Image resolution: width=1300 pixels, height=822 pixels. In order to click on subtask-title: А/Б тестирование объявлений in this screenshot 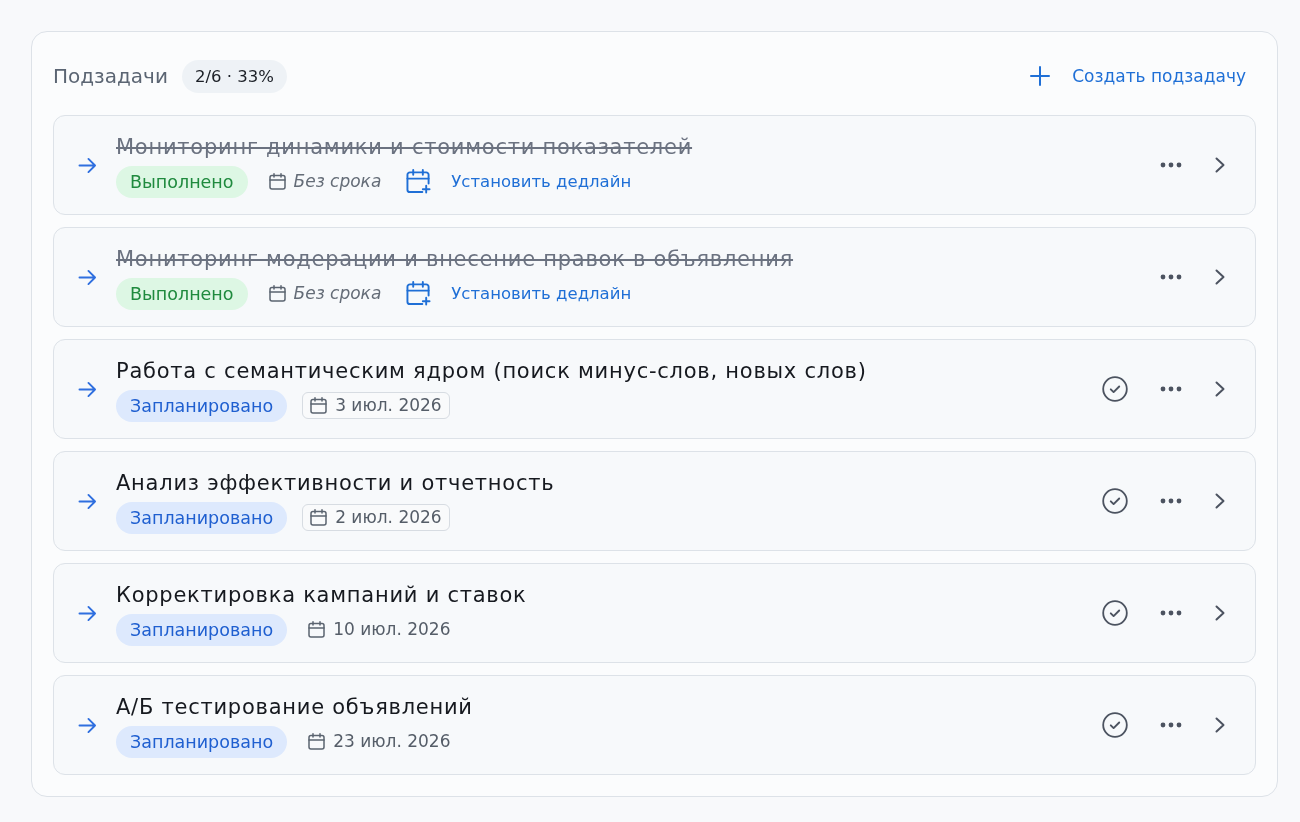, I will do `click(294, 707)`.